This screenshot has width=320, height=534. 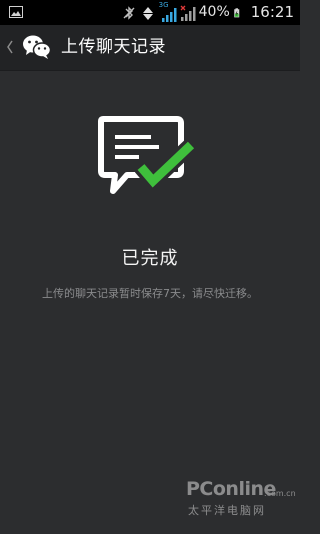 What do you see at coordinates (129, 12) in the screenshot?
I see `bluetooth-off-icon` at bounding box center [129, 12].